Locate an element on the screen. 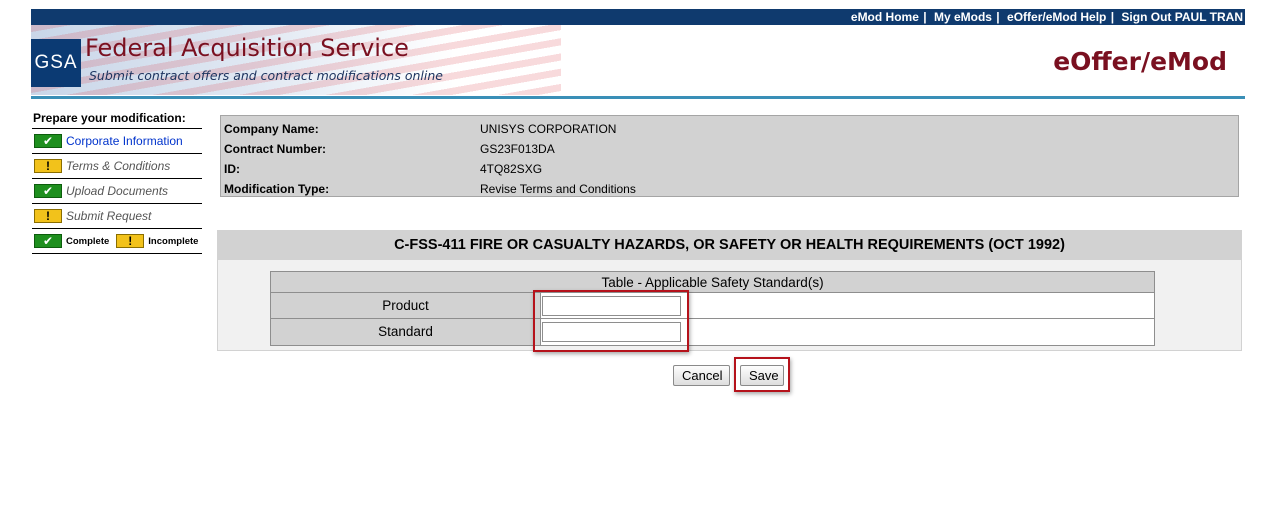 The image size is (1279, 508). sidebar-item-label: Upload Documents is located at coordinates (117, 191).